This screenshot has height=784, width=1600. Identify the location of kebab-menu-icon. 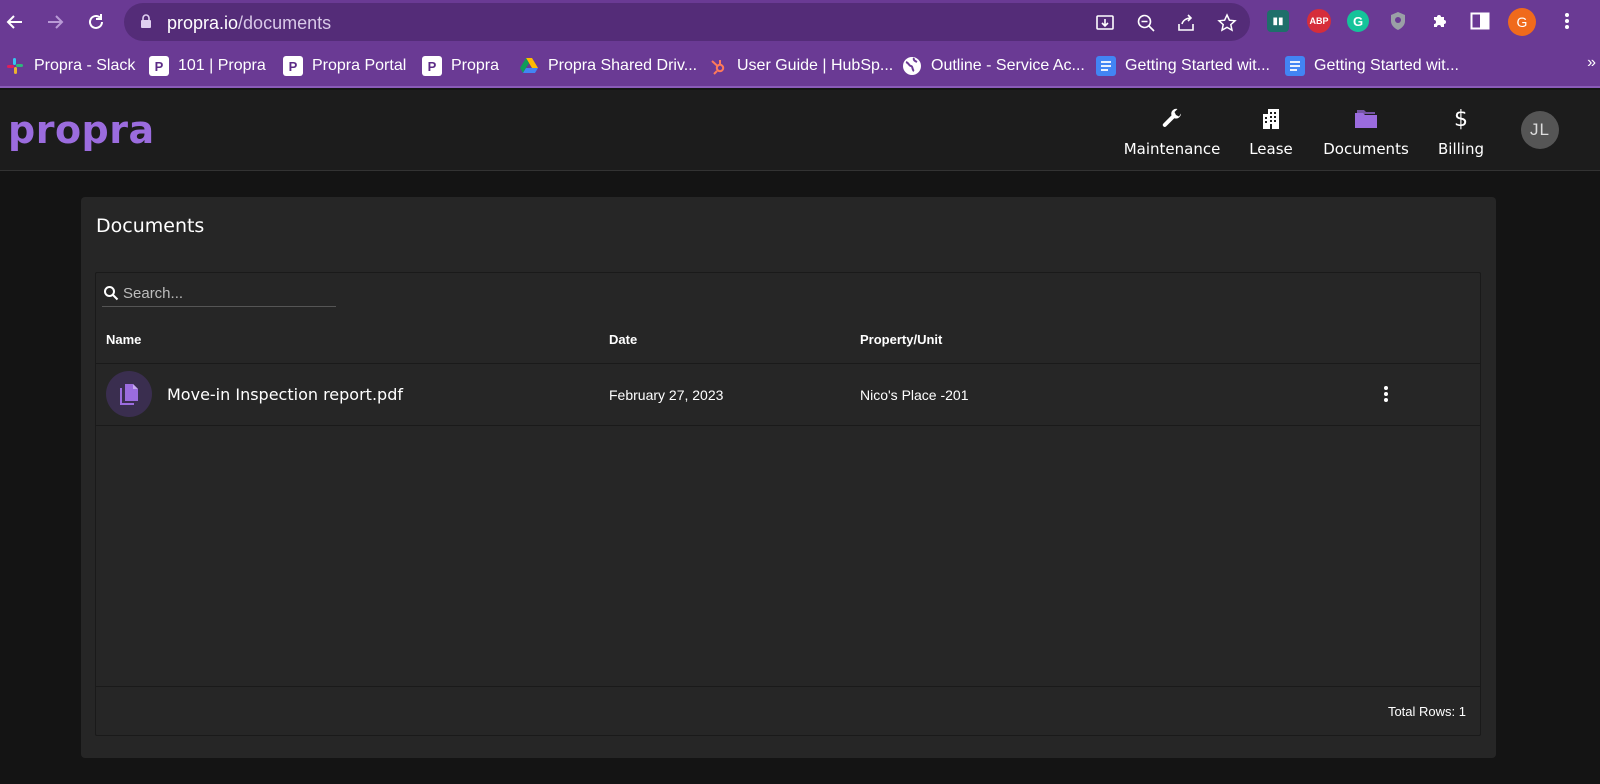
(1567, 21).